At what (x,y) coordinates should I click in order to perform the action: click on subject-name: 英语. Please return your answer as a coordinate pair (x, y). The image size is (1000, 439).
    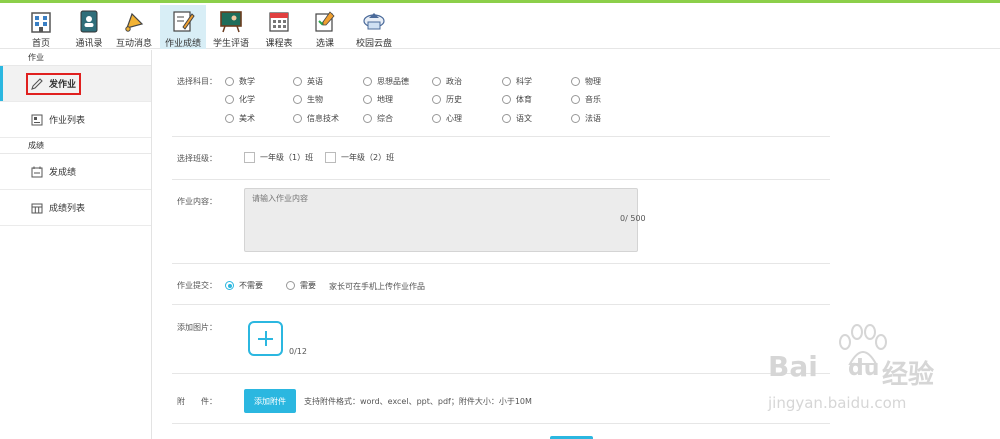
    Looking at the image, I should click on (315, 81).